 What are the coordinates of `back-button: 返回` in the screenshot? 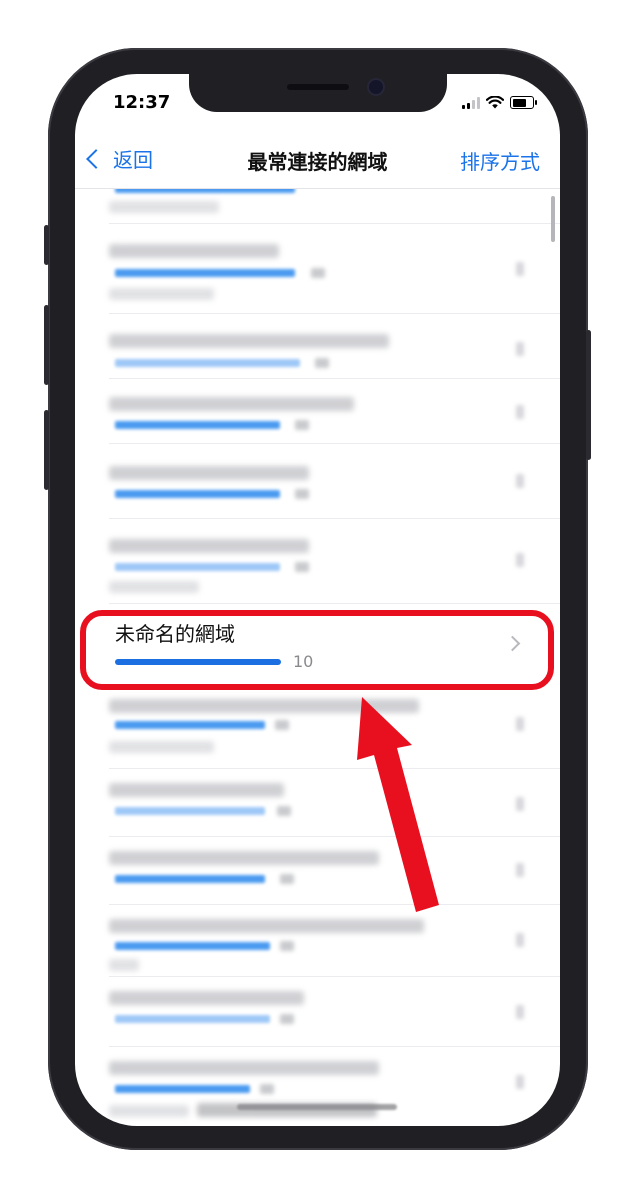 It's located at (118, 158).